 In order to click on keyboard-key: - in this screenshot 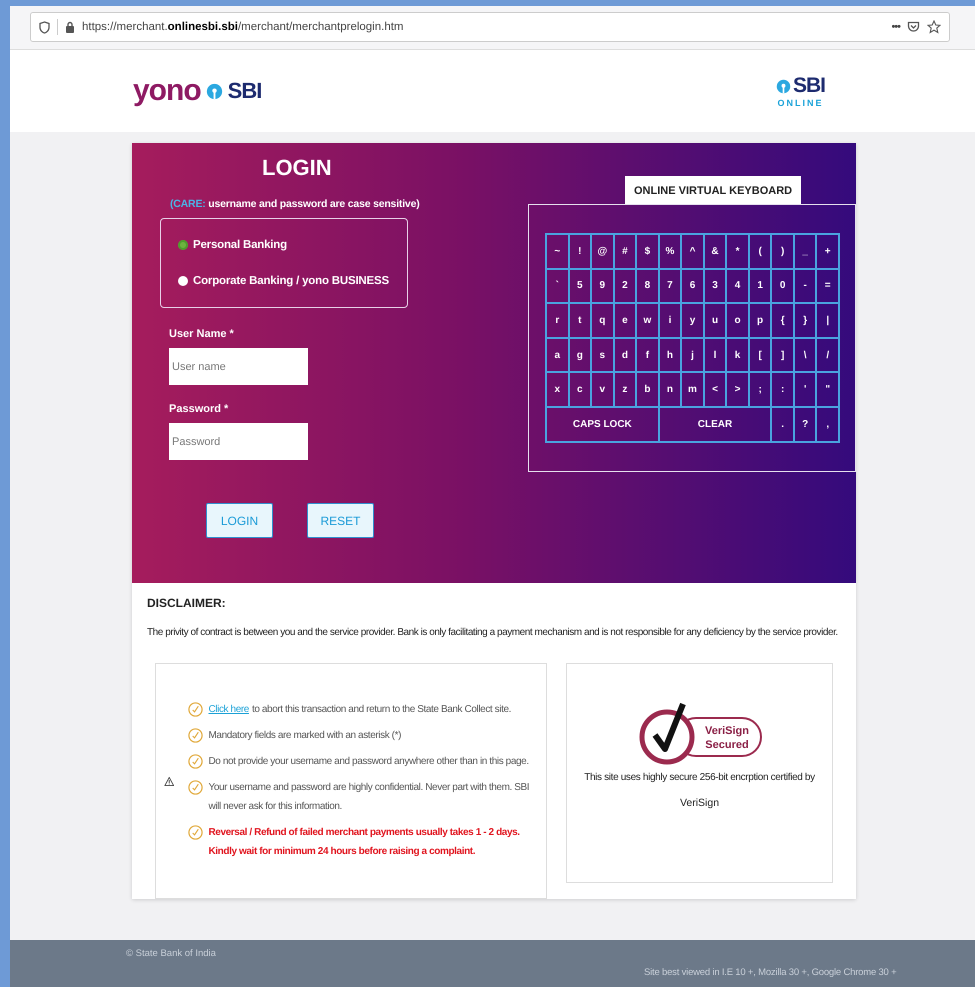, I will do `click(805, 286)`.